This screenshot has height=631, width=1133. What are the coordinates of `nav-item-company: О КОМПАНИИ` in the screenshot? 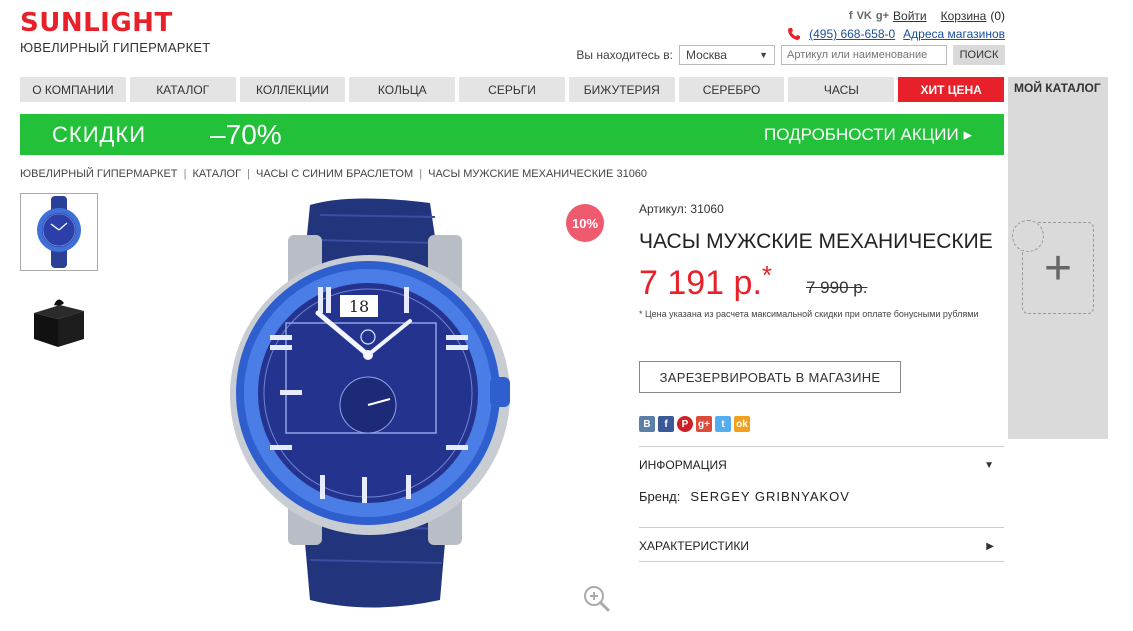 It's located at (73, 89).